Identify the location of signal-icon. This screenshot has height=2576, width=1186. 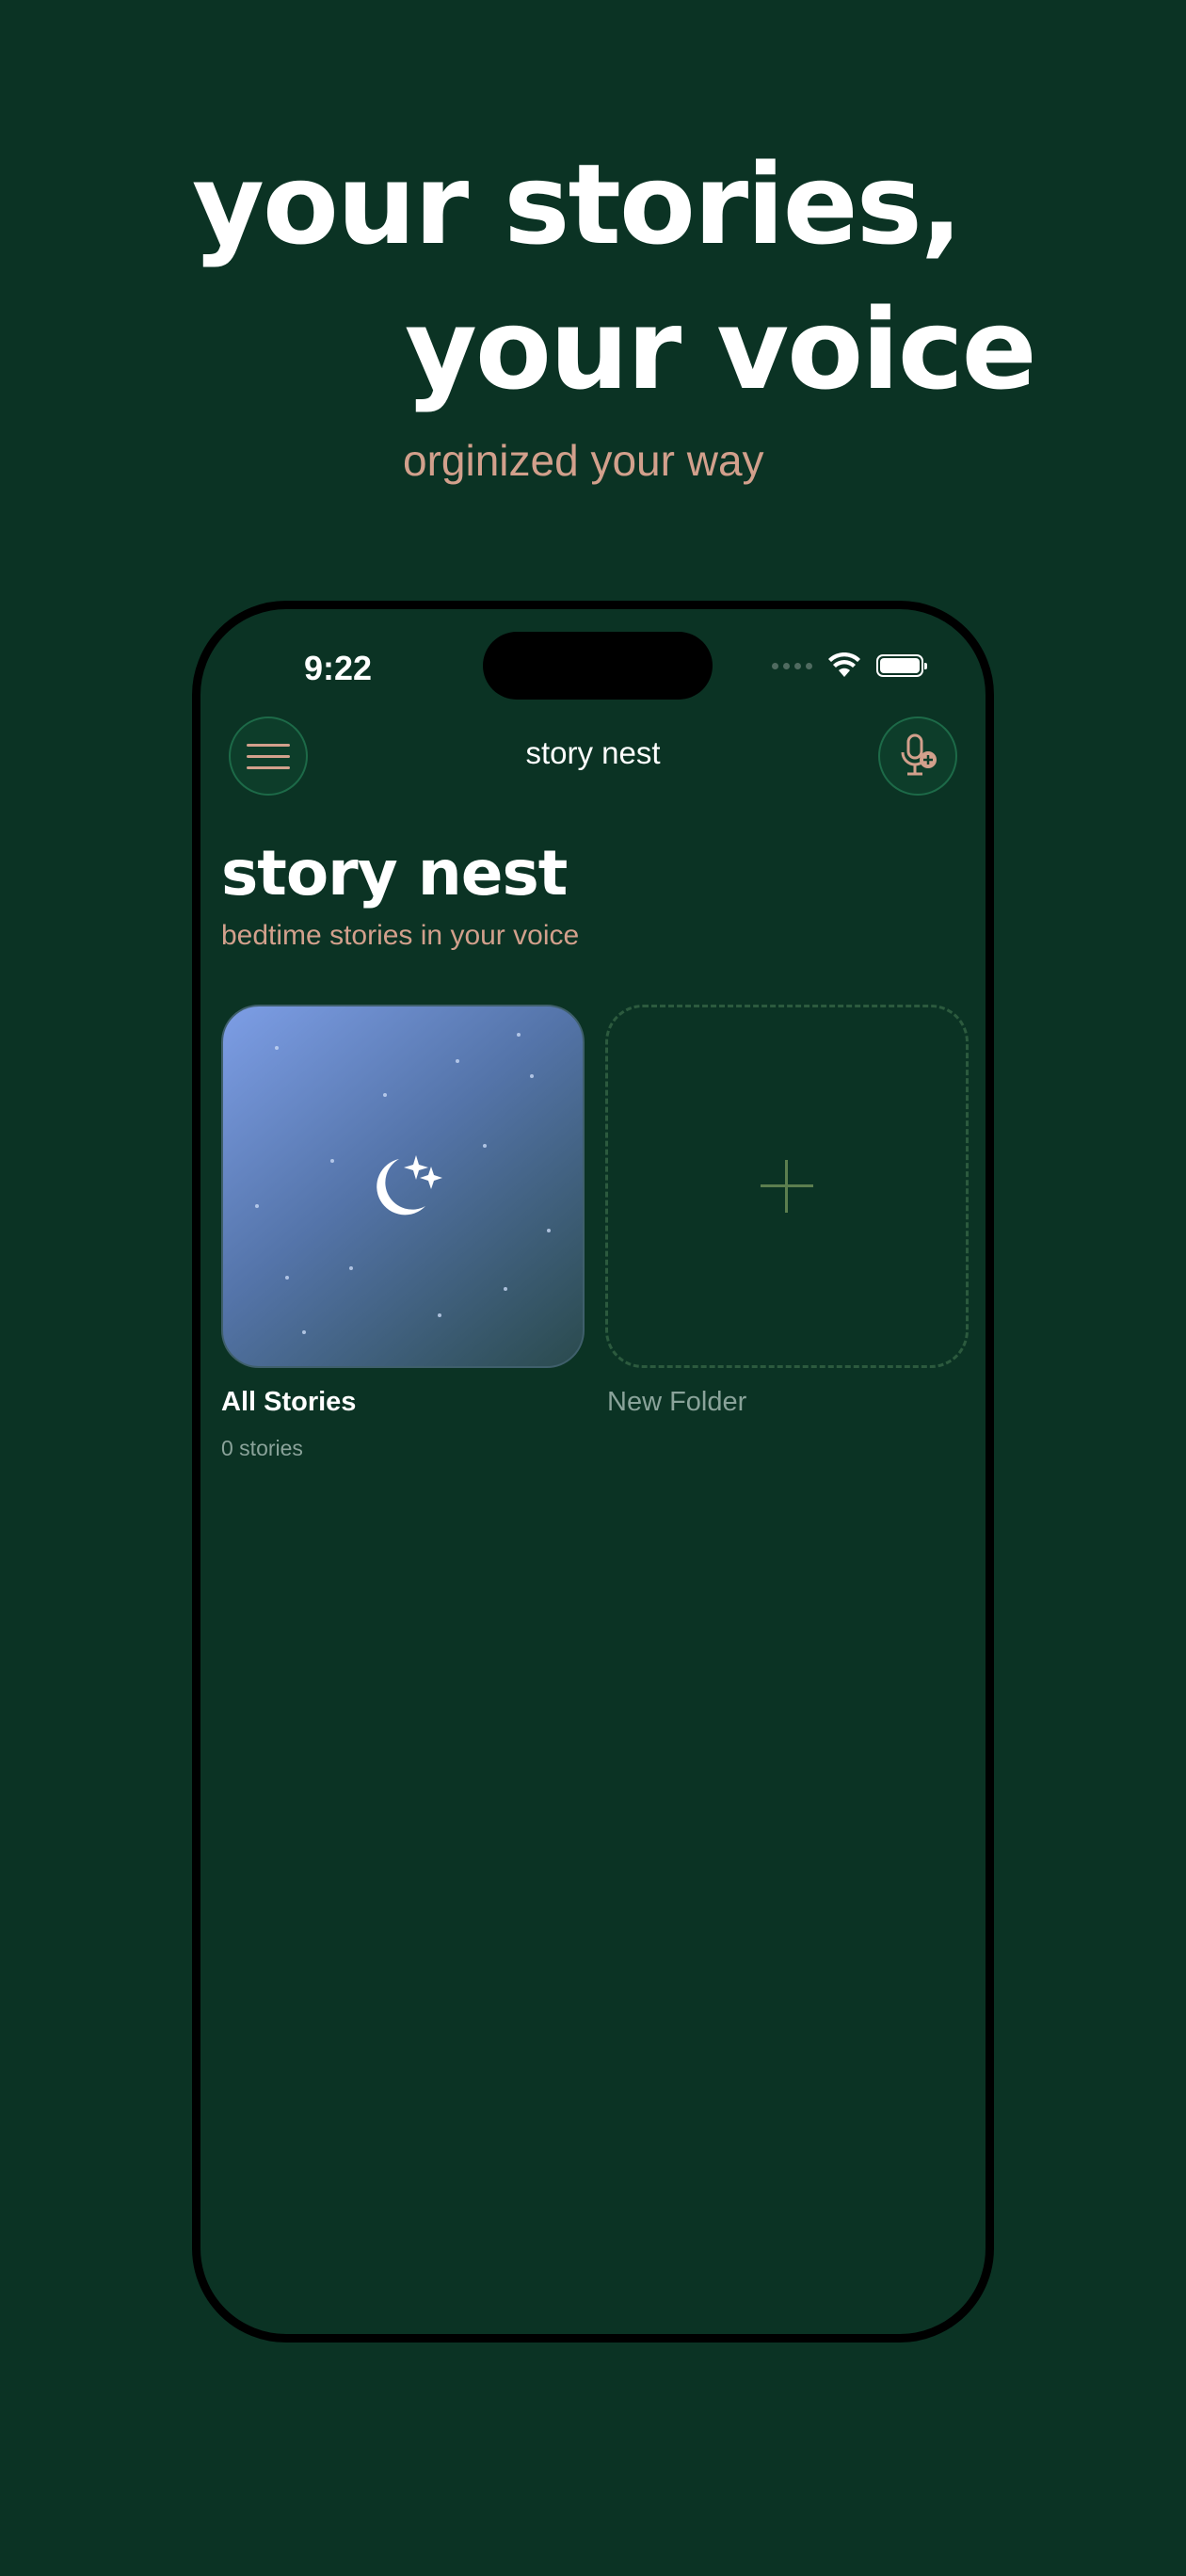
(792, 665).